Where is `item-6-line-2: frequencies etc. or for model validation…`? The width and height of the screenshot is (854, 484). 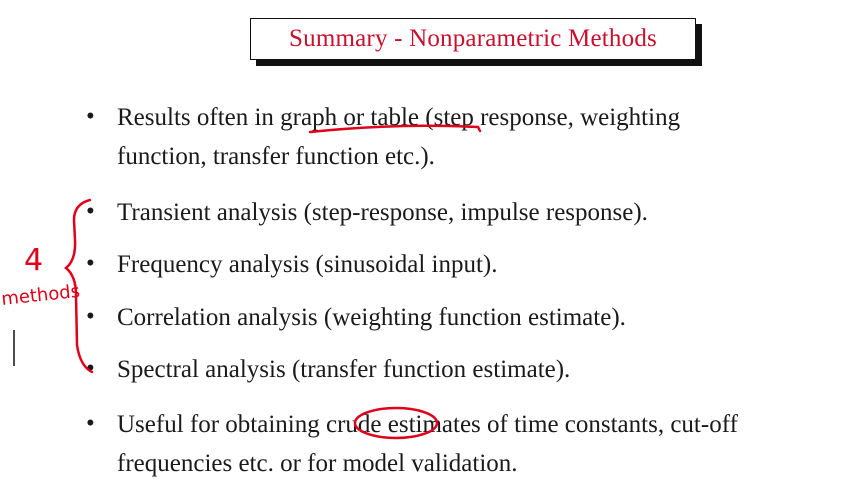
item-6-line-2: frequencies etc. or for model validation… is located at coordinates (317, 463).